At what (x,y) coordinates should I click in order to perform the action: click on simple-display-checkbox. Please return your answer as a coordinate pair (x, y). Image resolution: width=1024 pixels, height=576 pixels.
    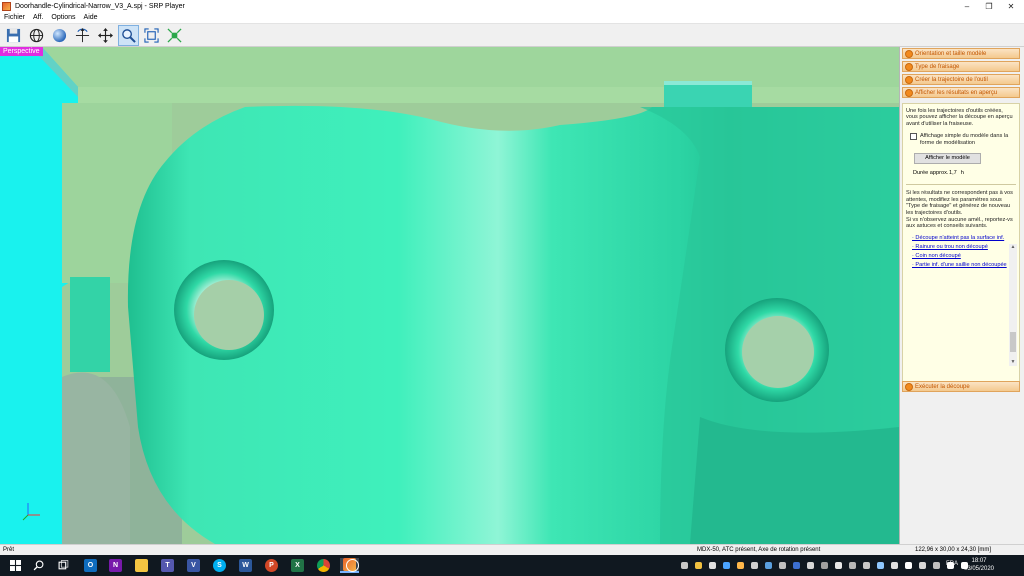
    Looking at the image, I should click on (913, 137).